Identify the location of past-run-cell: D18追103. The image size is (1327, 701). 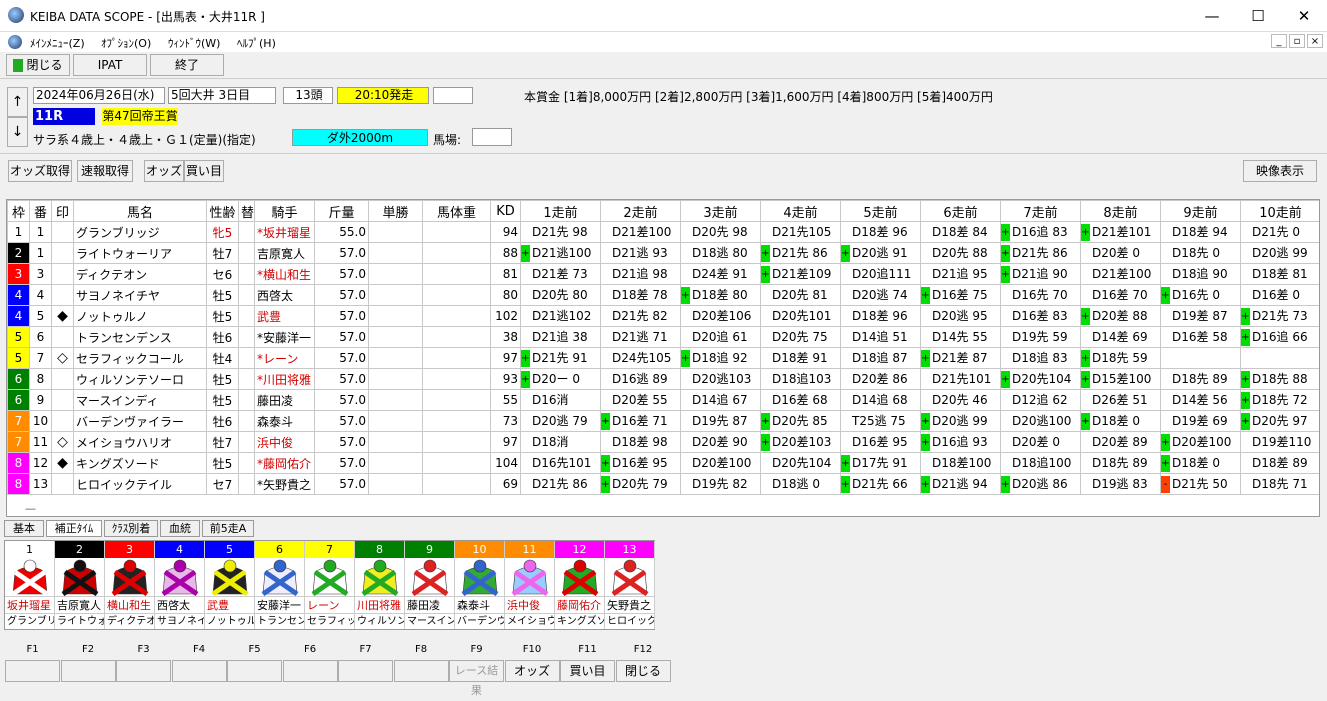
(800, 379).